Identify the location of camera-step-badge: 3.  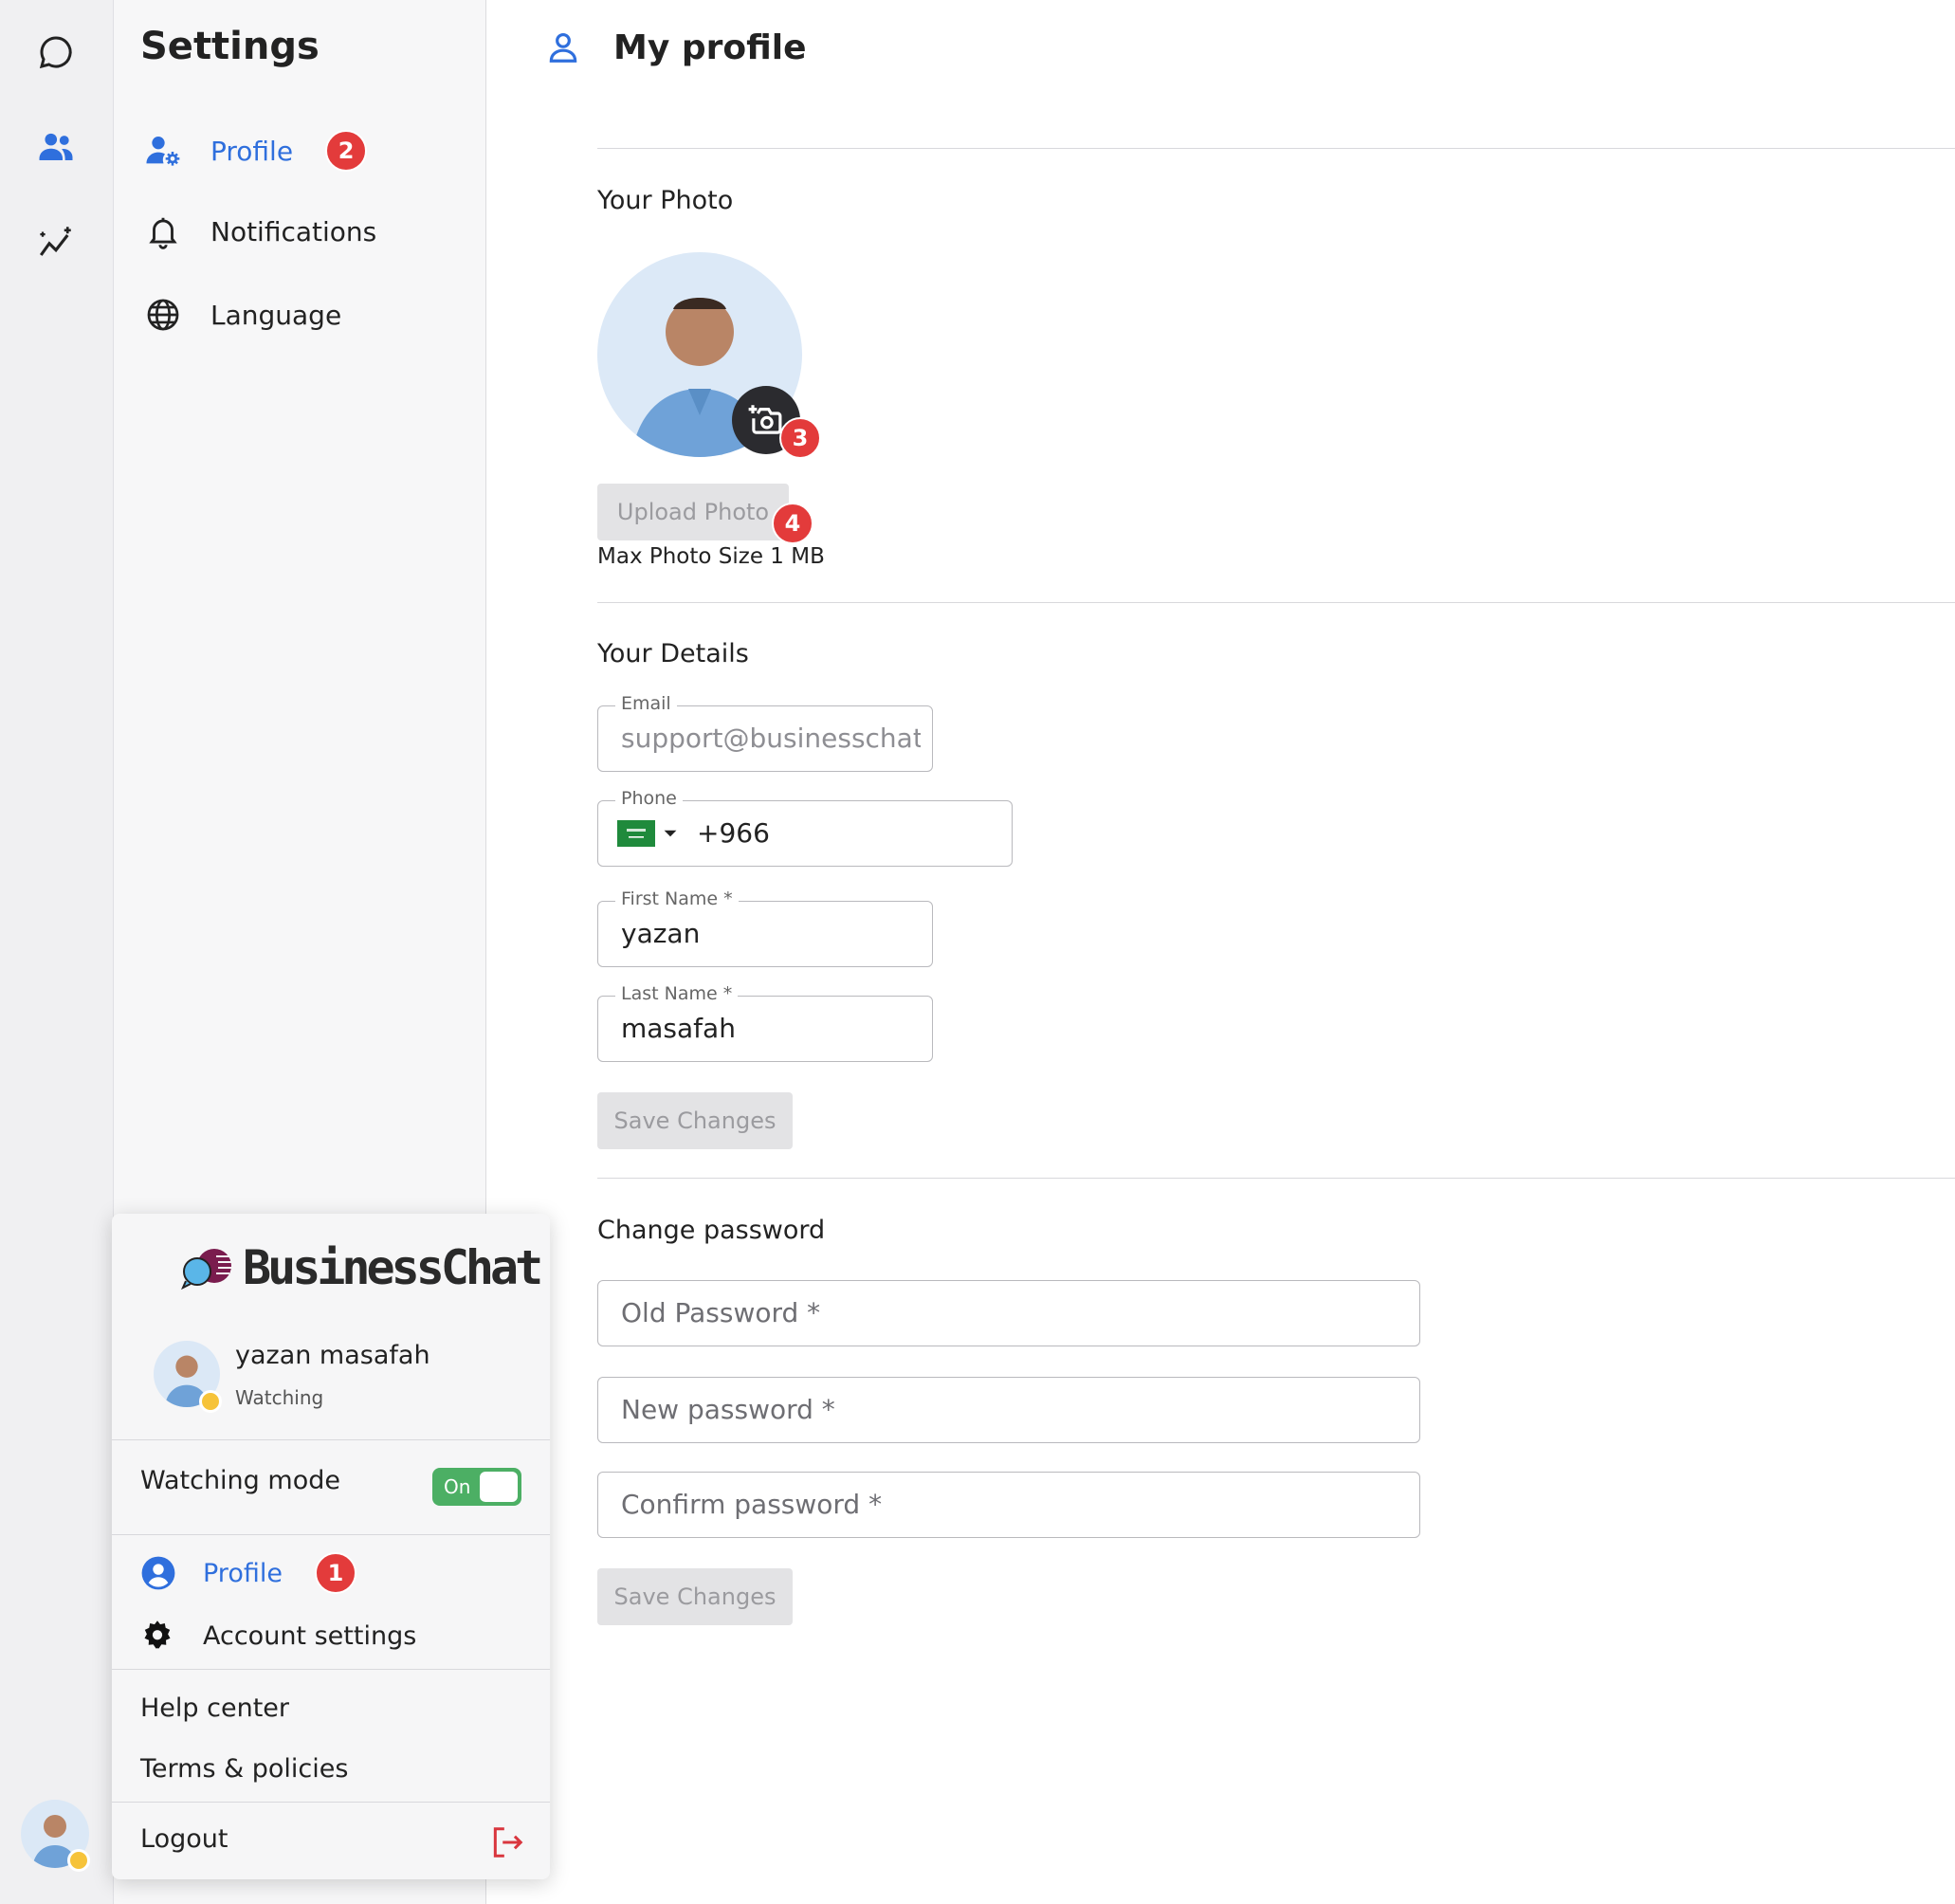
(800, 438).